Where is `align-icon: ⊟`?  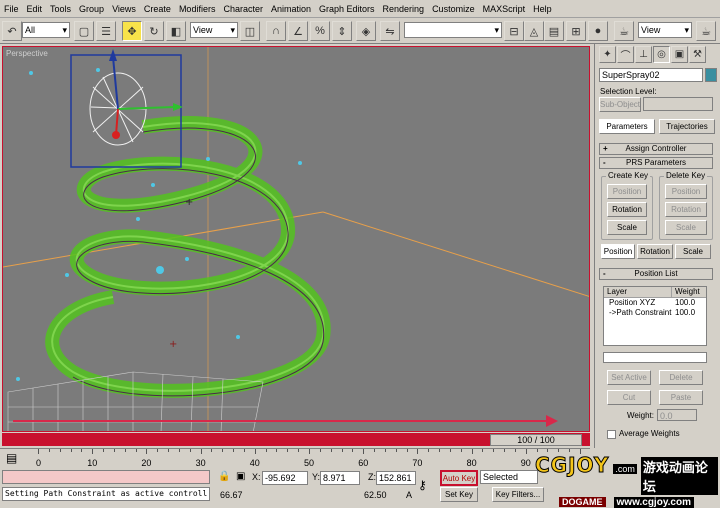 align-icon: ⊟ is located at coordinates (514, 31).